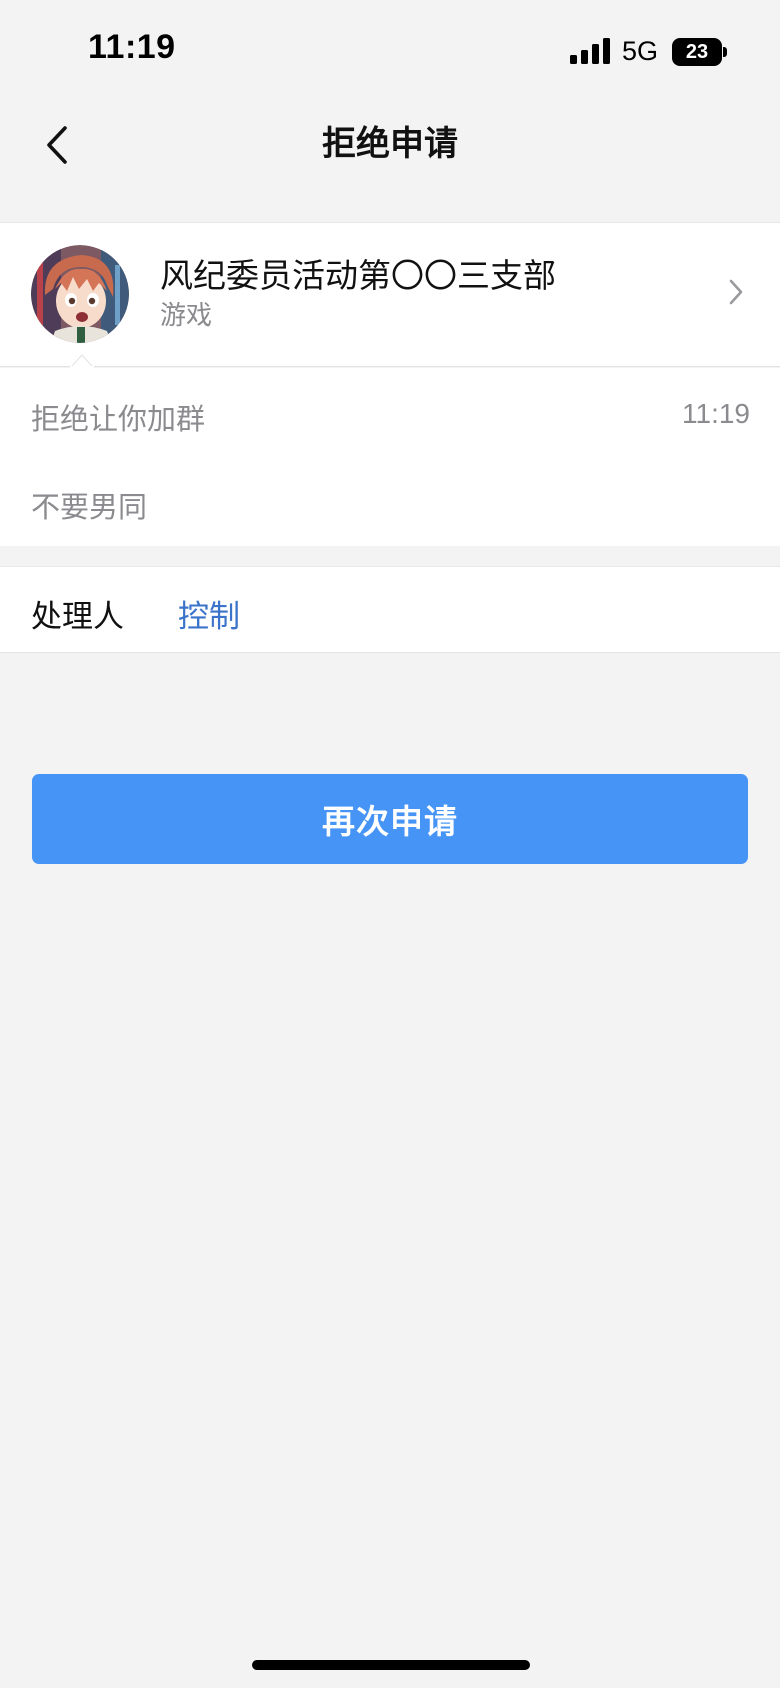  What do you see at coordinates (186, 316) in the screenshot?
I see `group-category: 游戏` at bounding box center [186, 316].